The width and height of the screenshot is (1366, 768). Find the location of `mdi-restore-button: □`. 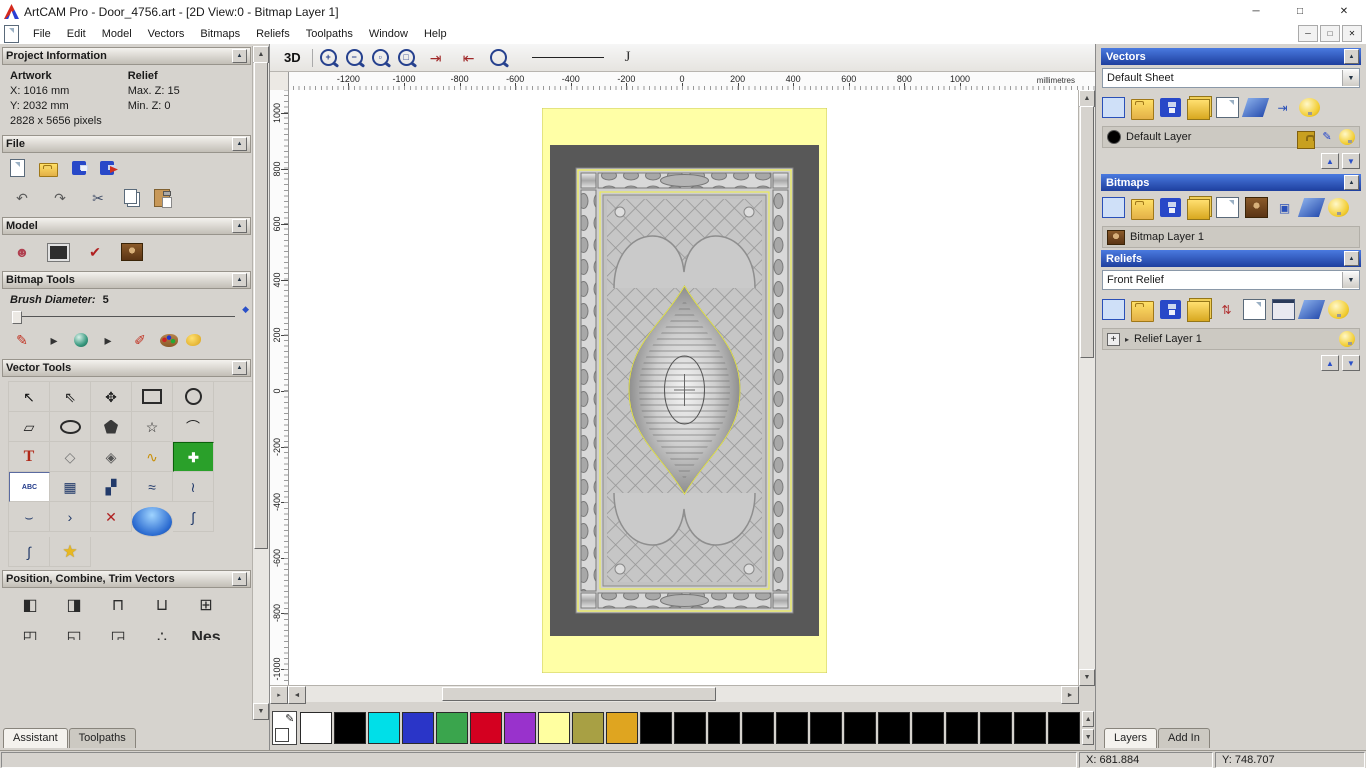

mdi-restore-button: □ is located at coordinates (1330, 33).